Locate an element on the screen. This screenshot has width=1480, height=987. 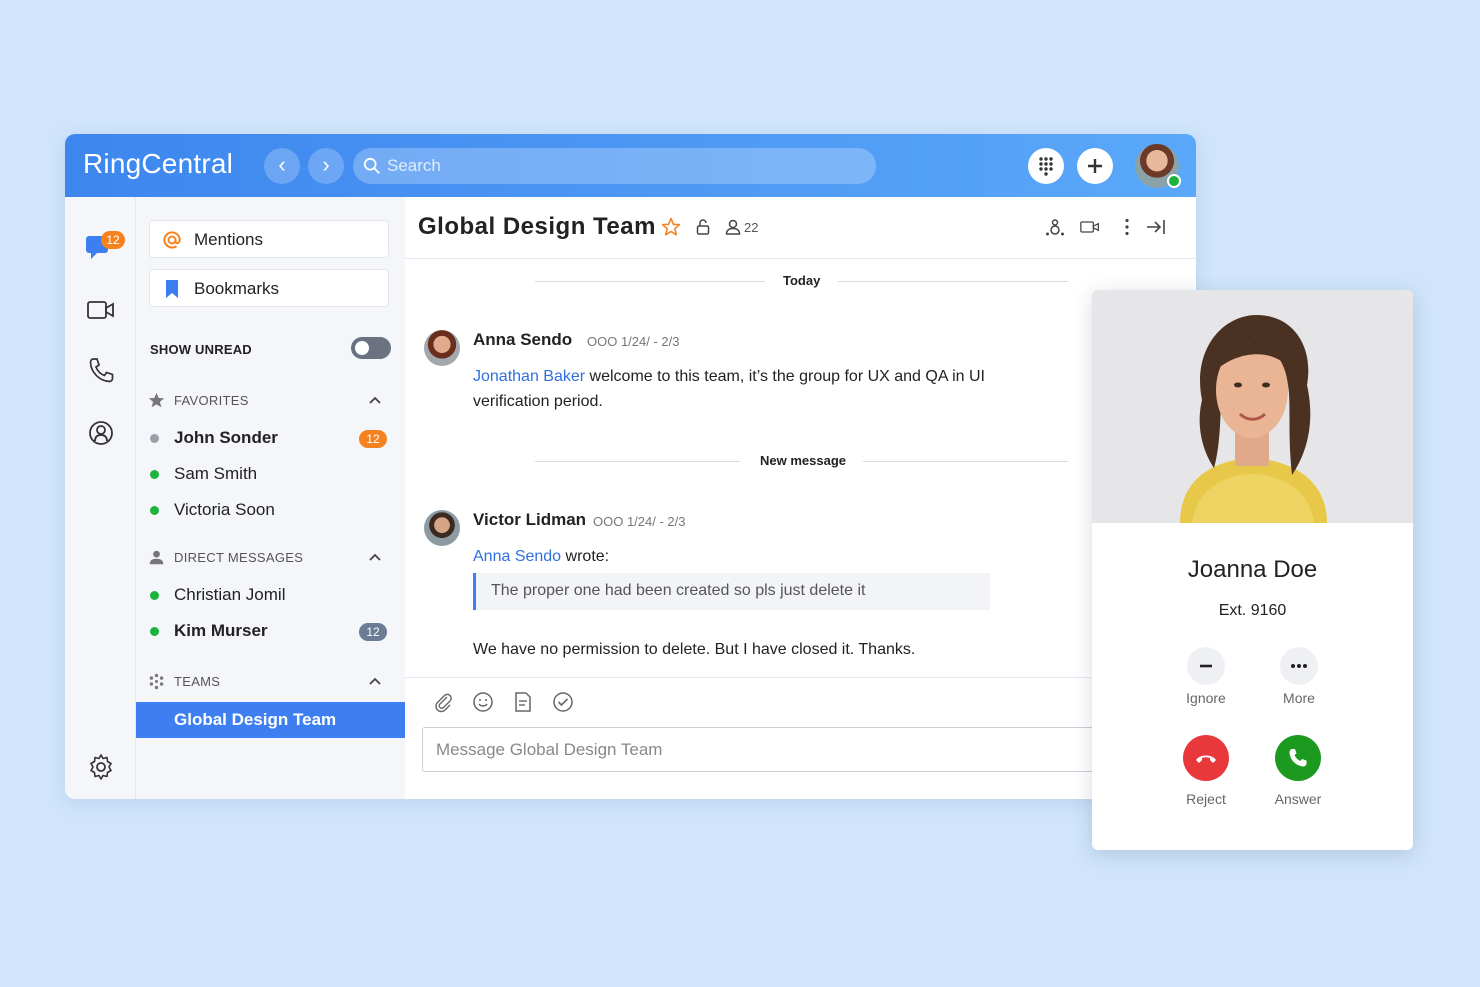
more-vertical-icon is located at coordinates (1127, 227).